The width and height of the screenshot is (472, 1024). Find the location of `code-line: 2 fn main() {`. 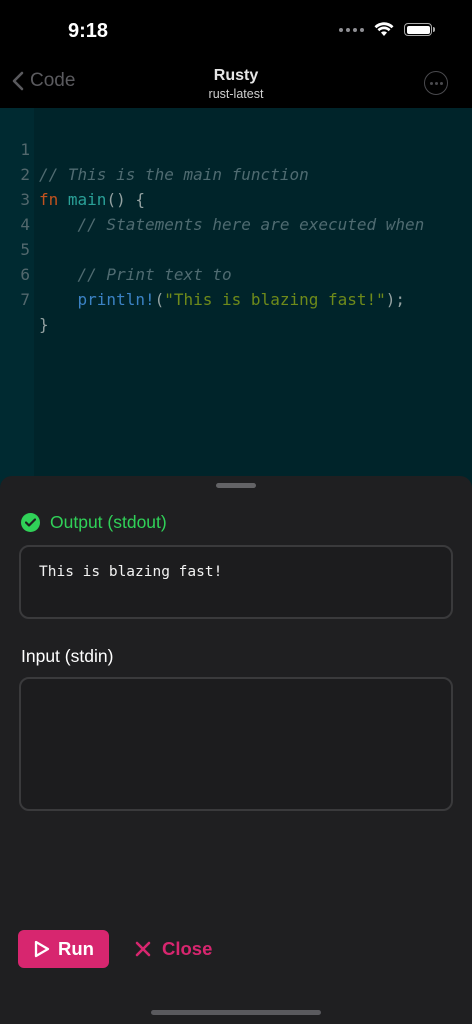

code-line: 2 fn main() { is located at coordinates (72, 173).